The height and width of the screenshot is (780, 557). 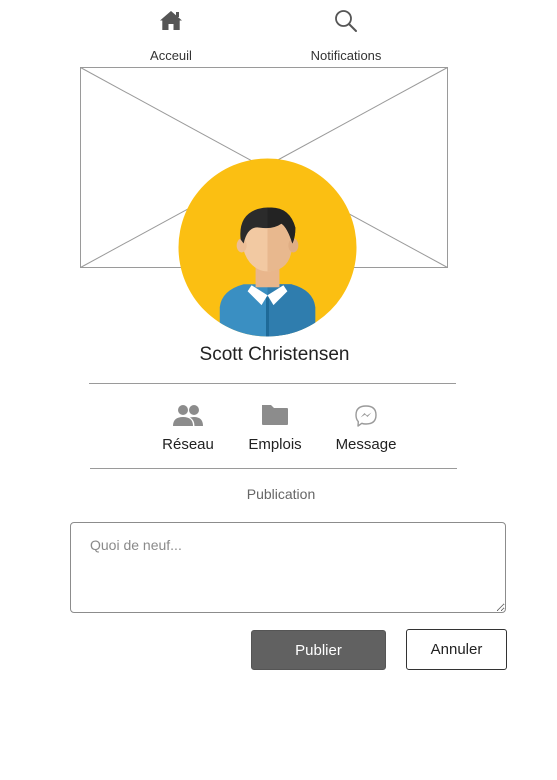 What do you see at coordinates (275, 415) in the screenshot?
I see `folder-icon` at bounding box center [275, 415].